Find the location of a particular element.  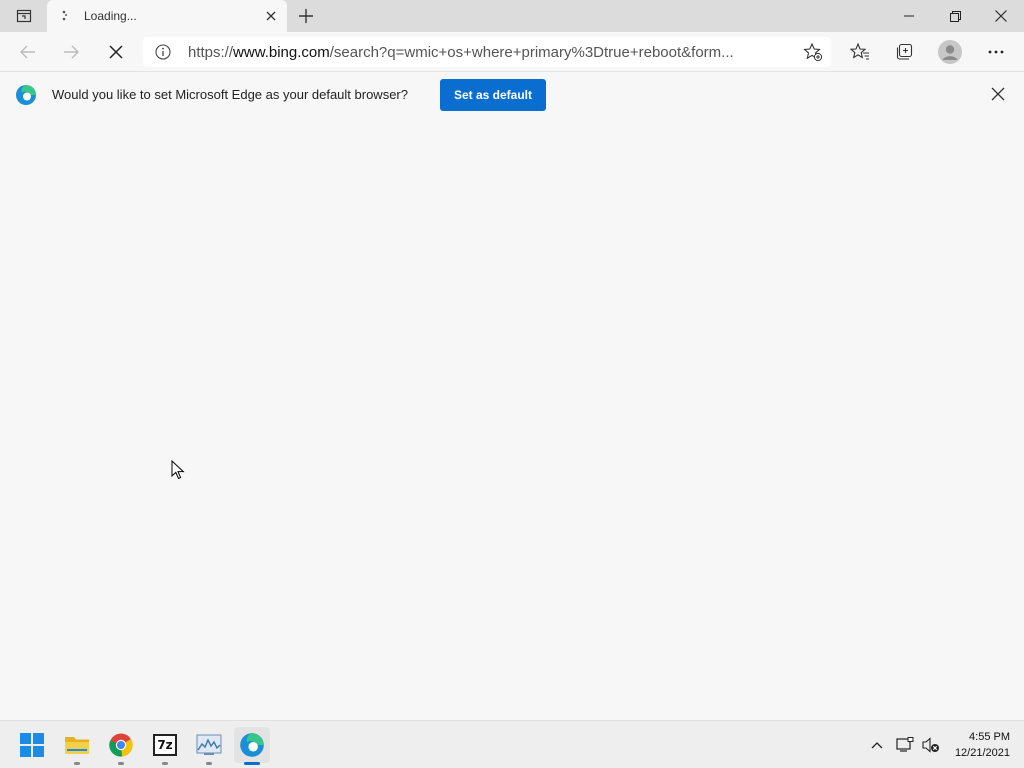

chrome-icon is located at coordinates (121, 745).